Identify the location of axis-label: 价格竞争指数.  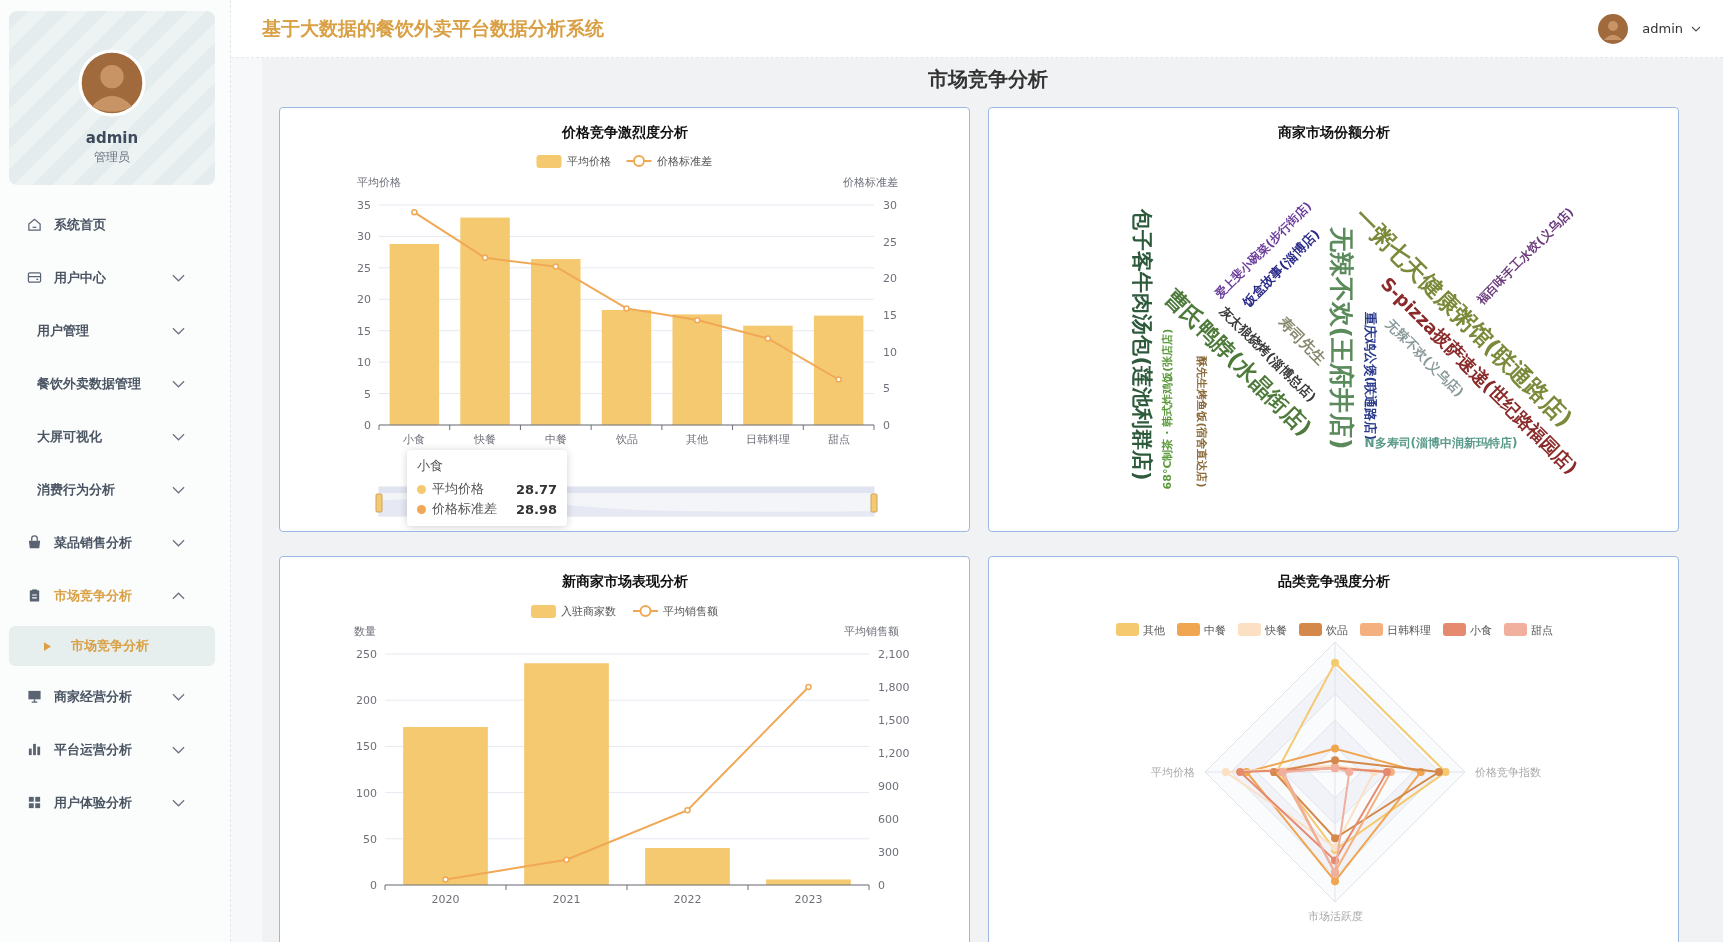
(1508, 772).